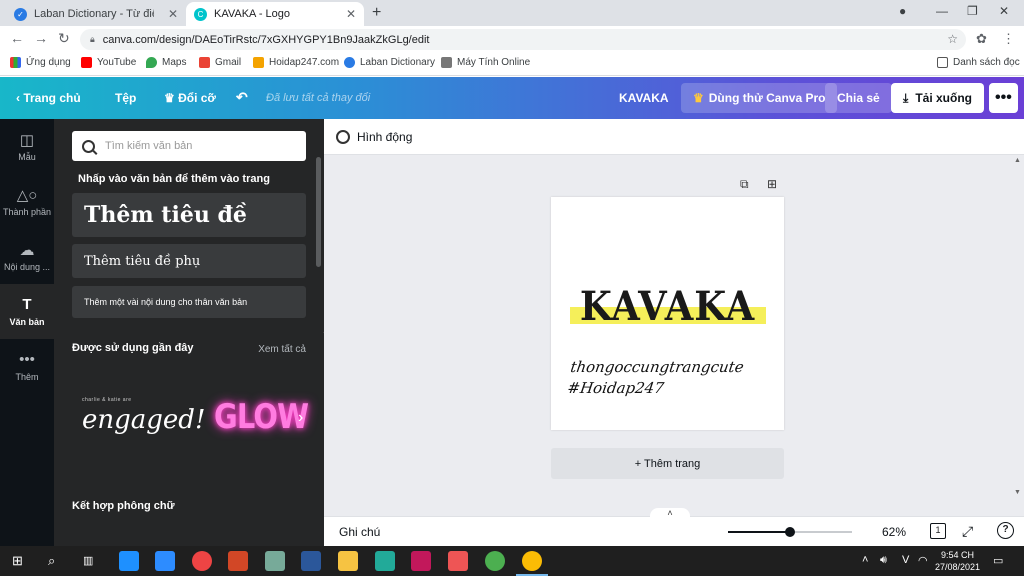 This screenshot has width=1024, height=576. Describe the element at coordinates (318, 98) in the screenshot. I see `saved-status: Đã lưu tất cả thay đổi` at that location.